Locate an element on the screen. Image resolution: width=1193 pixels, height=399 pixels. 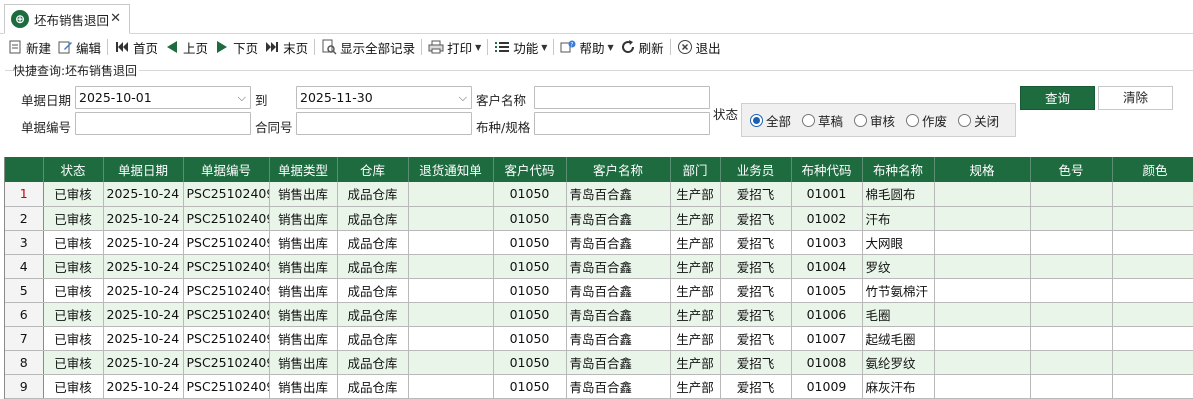
column-header-doc-type: 单据类型 is located at coordinates (303, 169).